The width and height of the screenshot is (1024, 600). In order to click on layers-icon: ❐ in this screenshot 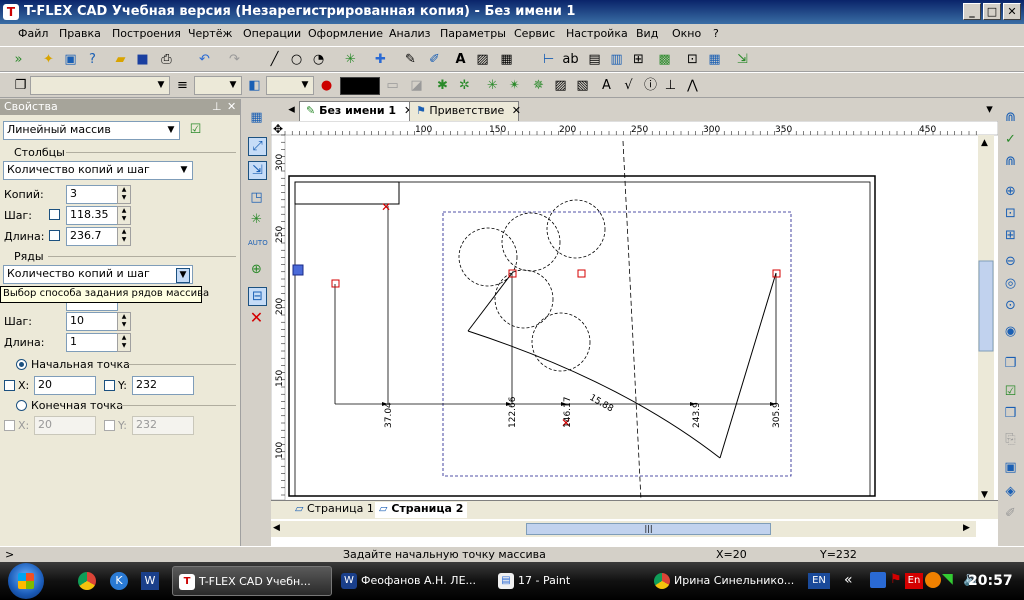, I will do `click(1010, 363)`.